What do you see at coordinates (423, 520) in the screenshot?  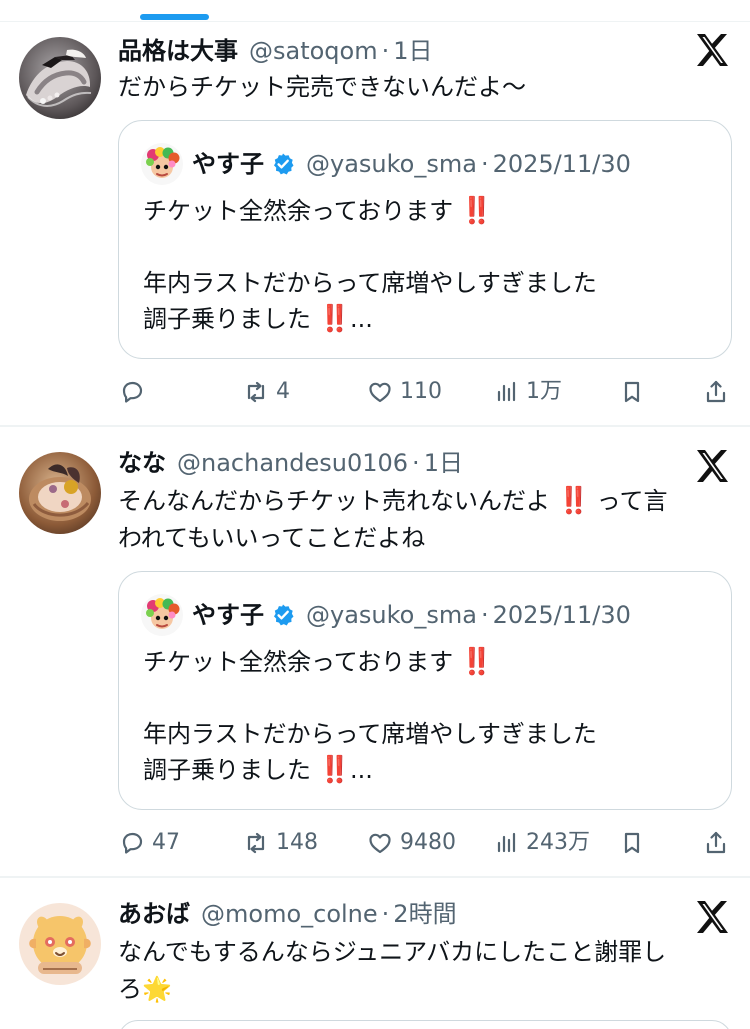 I see `post-text: そんなんだからチケット売れないんだよ ‼️ って言 われてもいいってことだよね` at bounding box center [423, 520].